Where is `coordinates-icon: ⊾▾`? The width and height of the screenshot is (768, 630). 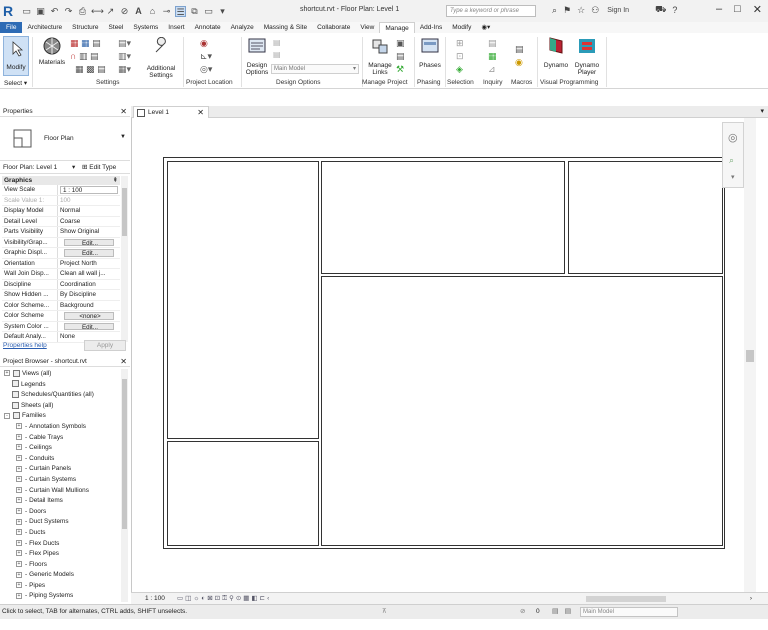 coordinates-icon: ⊾▾ is located at coordinates (206, 56).